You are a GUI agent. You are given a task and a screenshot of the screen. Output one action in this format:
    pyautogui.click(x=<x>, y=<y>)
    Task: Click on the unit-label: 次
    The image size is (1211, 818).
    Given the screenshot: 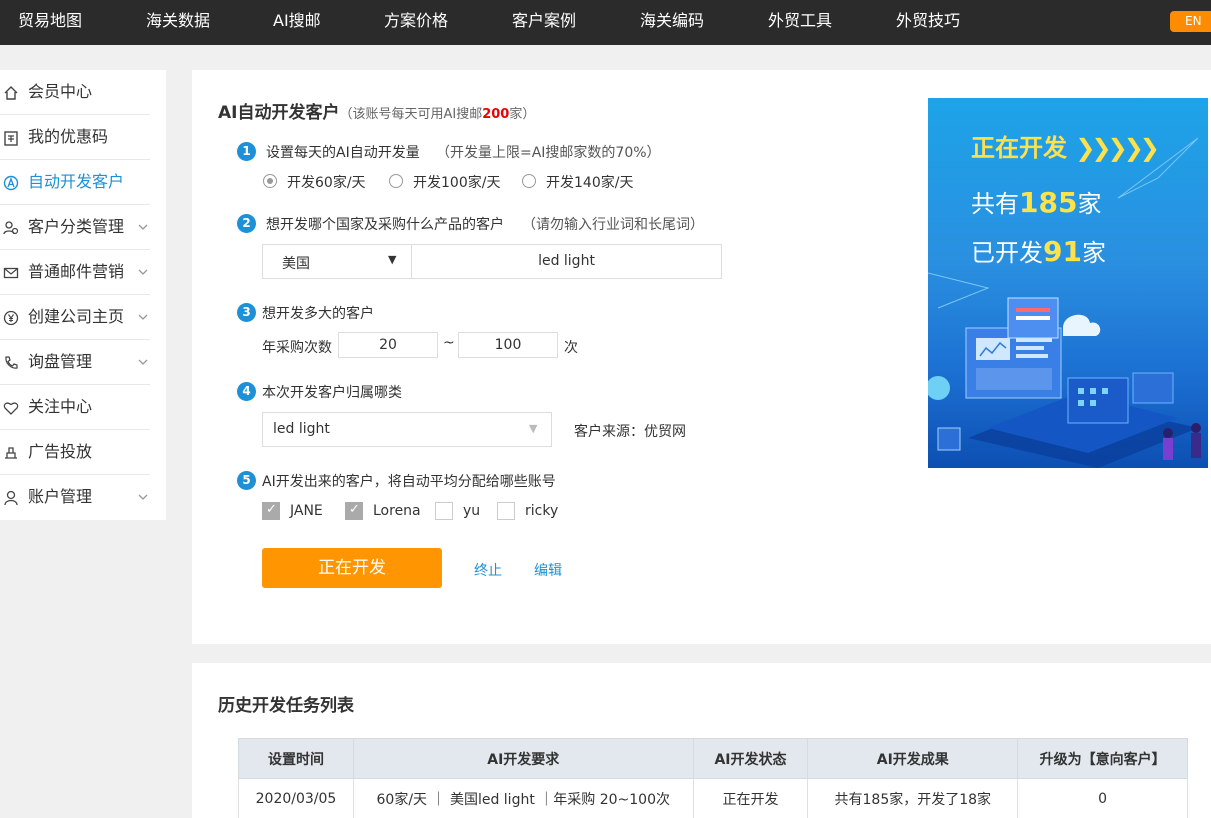 What is the action you would take?
    pyautogui.click(x=571, y=348)
    